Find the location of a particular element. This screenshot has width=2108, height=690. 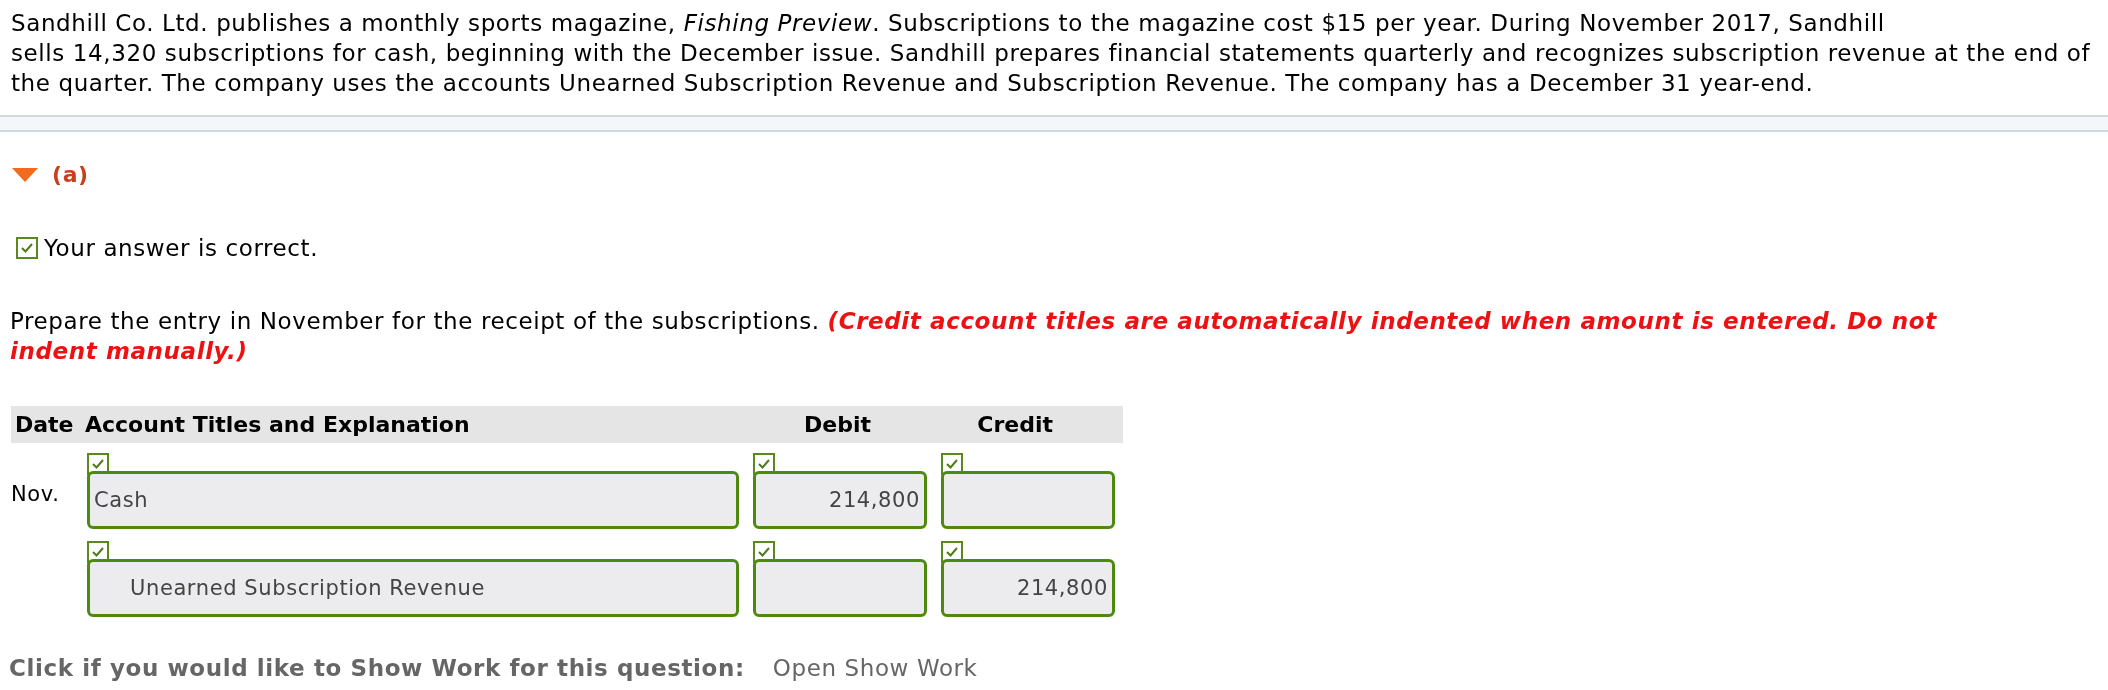

date-cell: Nov. is located at coordinates (35, 493).